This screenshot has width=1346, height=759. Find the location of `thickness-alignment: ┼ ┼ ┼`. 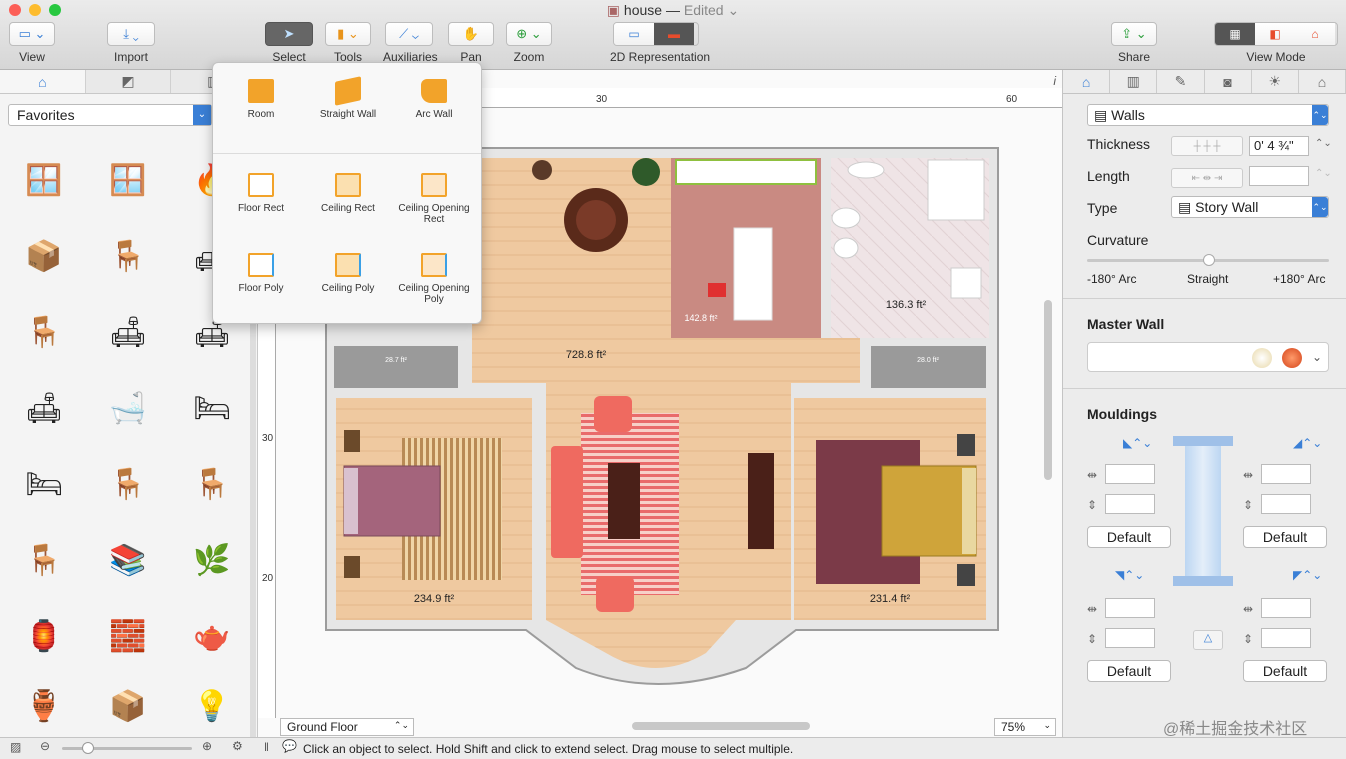

thickness-alignment: ┼ ┼ ┼ is located at coordinates (1207, 146).